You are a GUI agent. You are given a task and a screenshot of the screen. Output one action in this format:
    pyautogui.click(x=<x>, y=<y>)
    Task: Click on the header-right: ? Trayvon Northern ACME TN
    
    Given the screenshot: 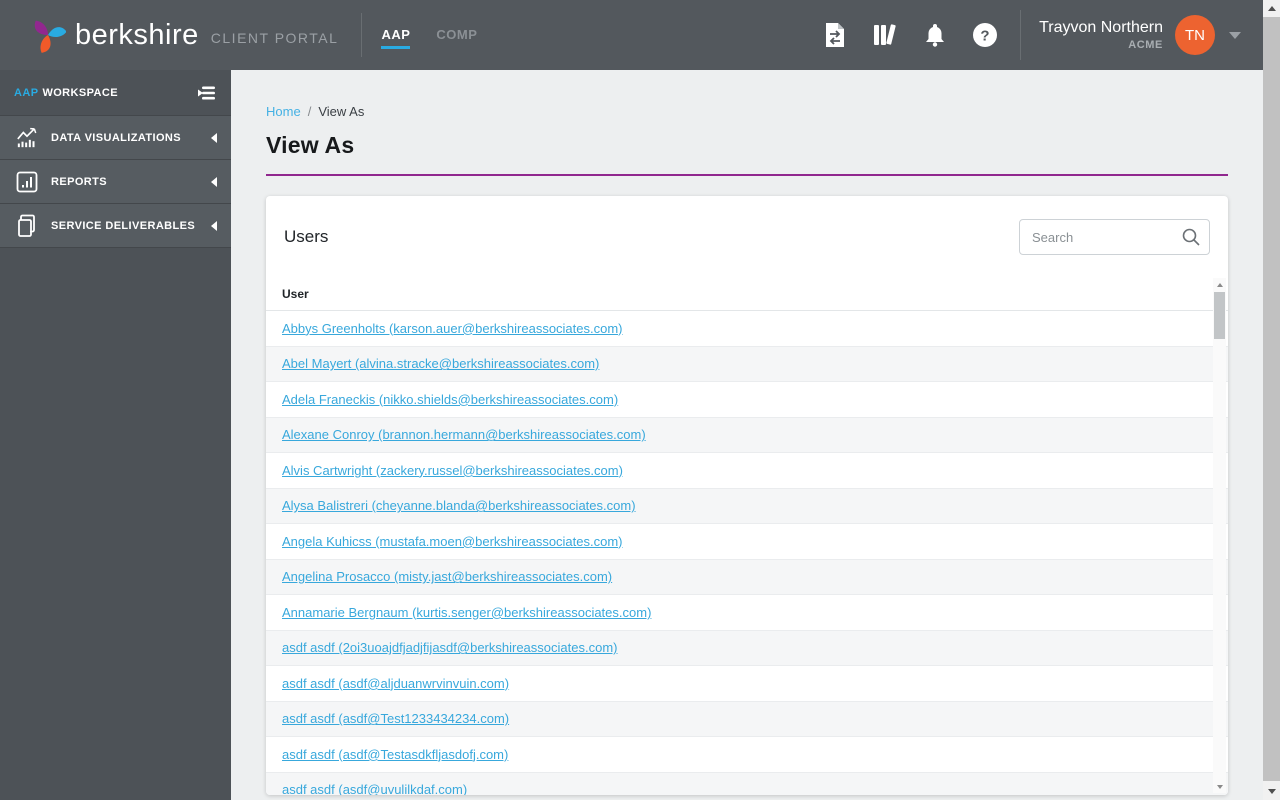 What is the action you would take?
    pyautogui.click(x=1042, y=35)
    